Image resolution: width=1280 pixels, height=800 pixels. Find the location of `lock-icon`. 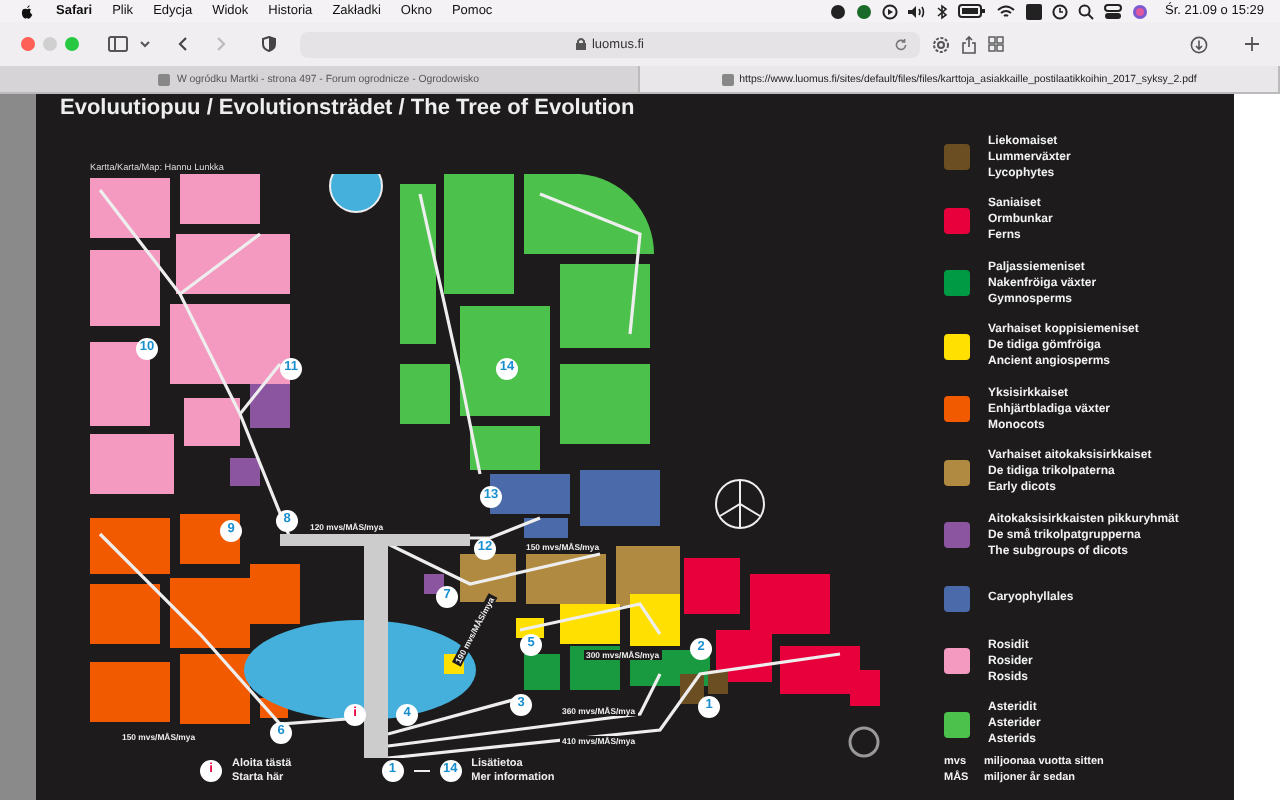

lock-icon is located at coordinates (580, 44).